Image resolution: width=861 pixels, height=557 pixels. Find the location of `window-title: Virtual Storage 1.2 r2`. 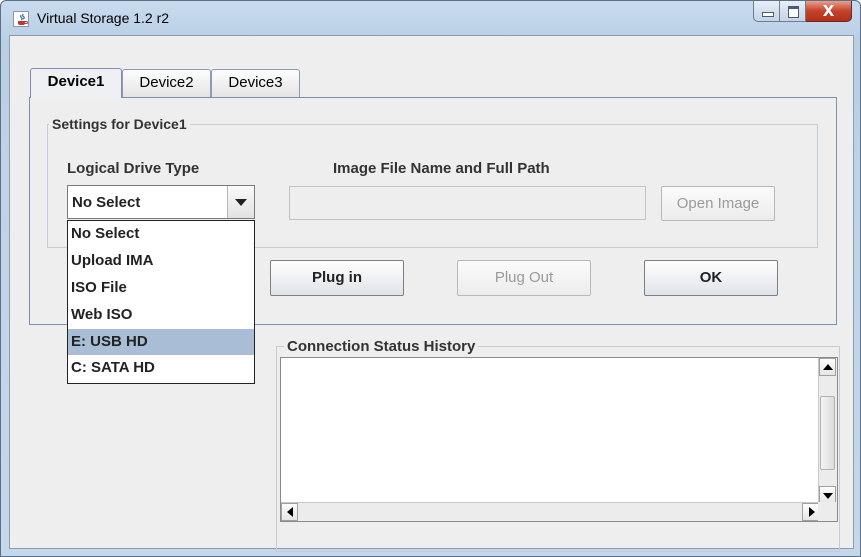

window-title: Virtual Storage 1.2 r2 is located at coordinates (103, 18).